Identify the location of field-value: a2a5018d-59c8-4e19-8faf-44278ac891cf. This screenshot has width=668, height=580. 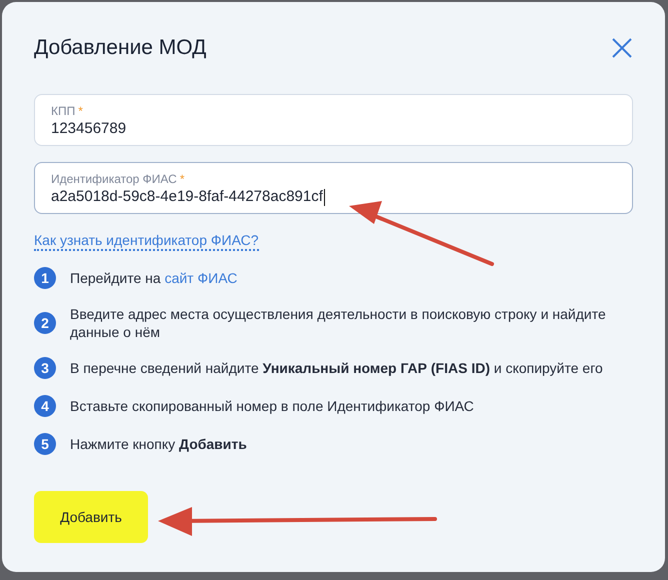
(188, 197).